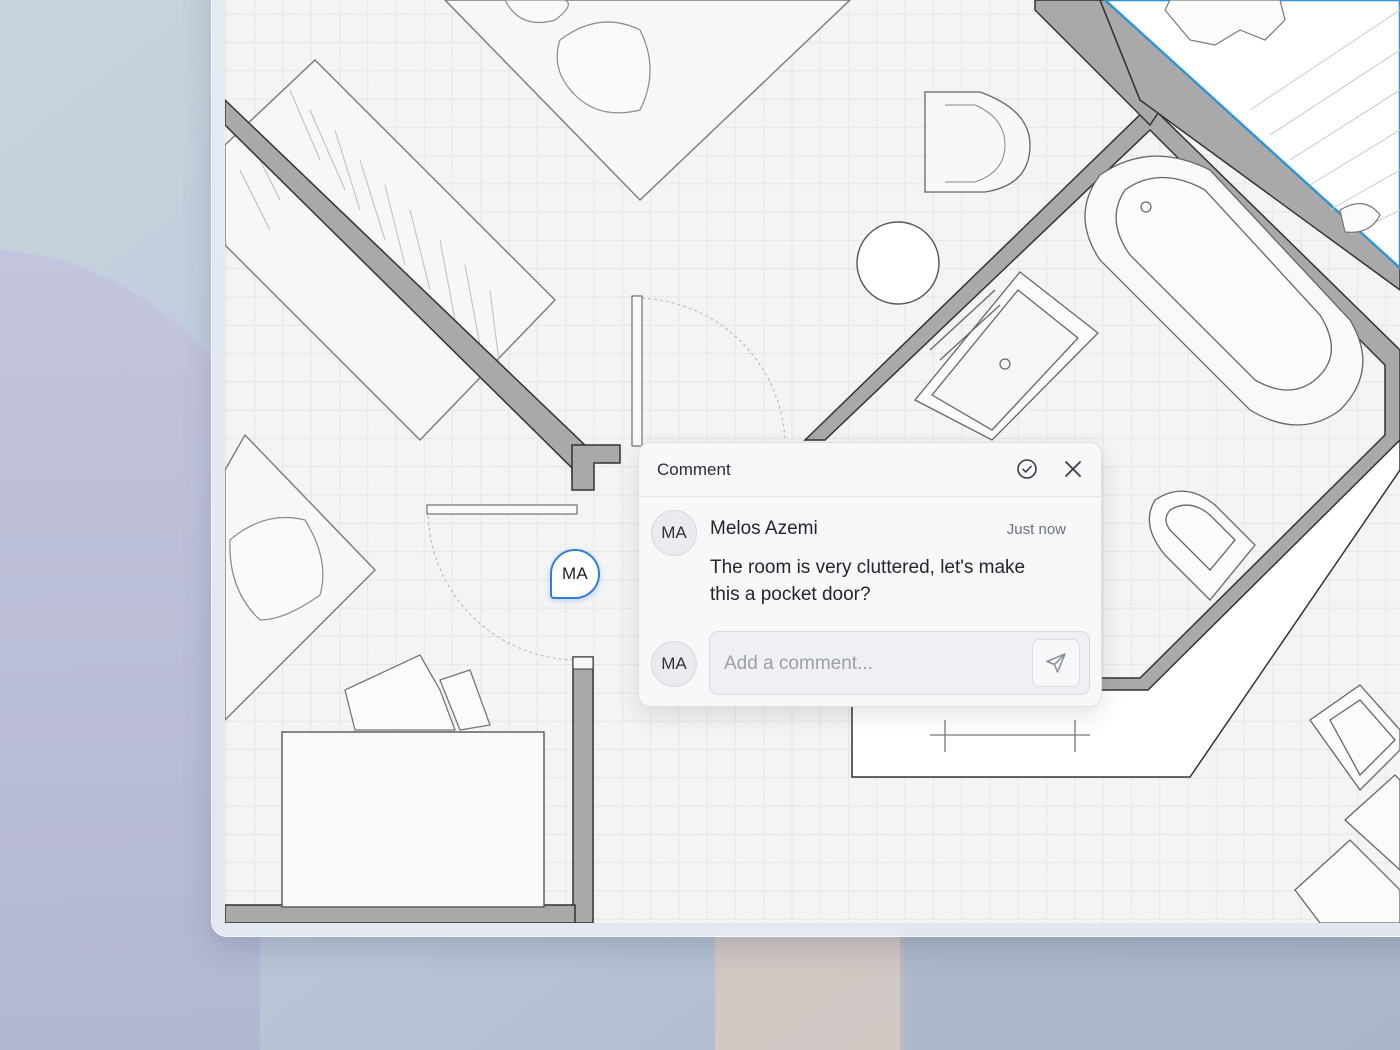  I want to click on comment-pin-initials: MA, so click(575, 573).